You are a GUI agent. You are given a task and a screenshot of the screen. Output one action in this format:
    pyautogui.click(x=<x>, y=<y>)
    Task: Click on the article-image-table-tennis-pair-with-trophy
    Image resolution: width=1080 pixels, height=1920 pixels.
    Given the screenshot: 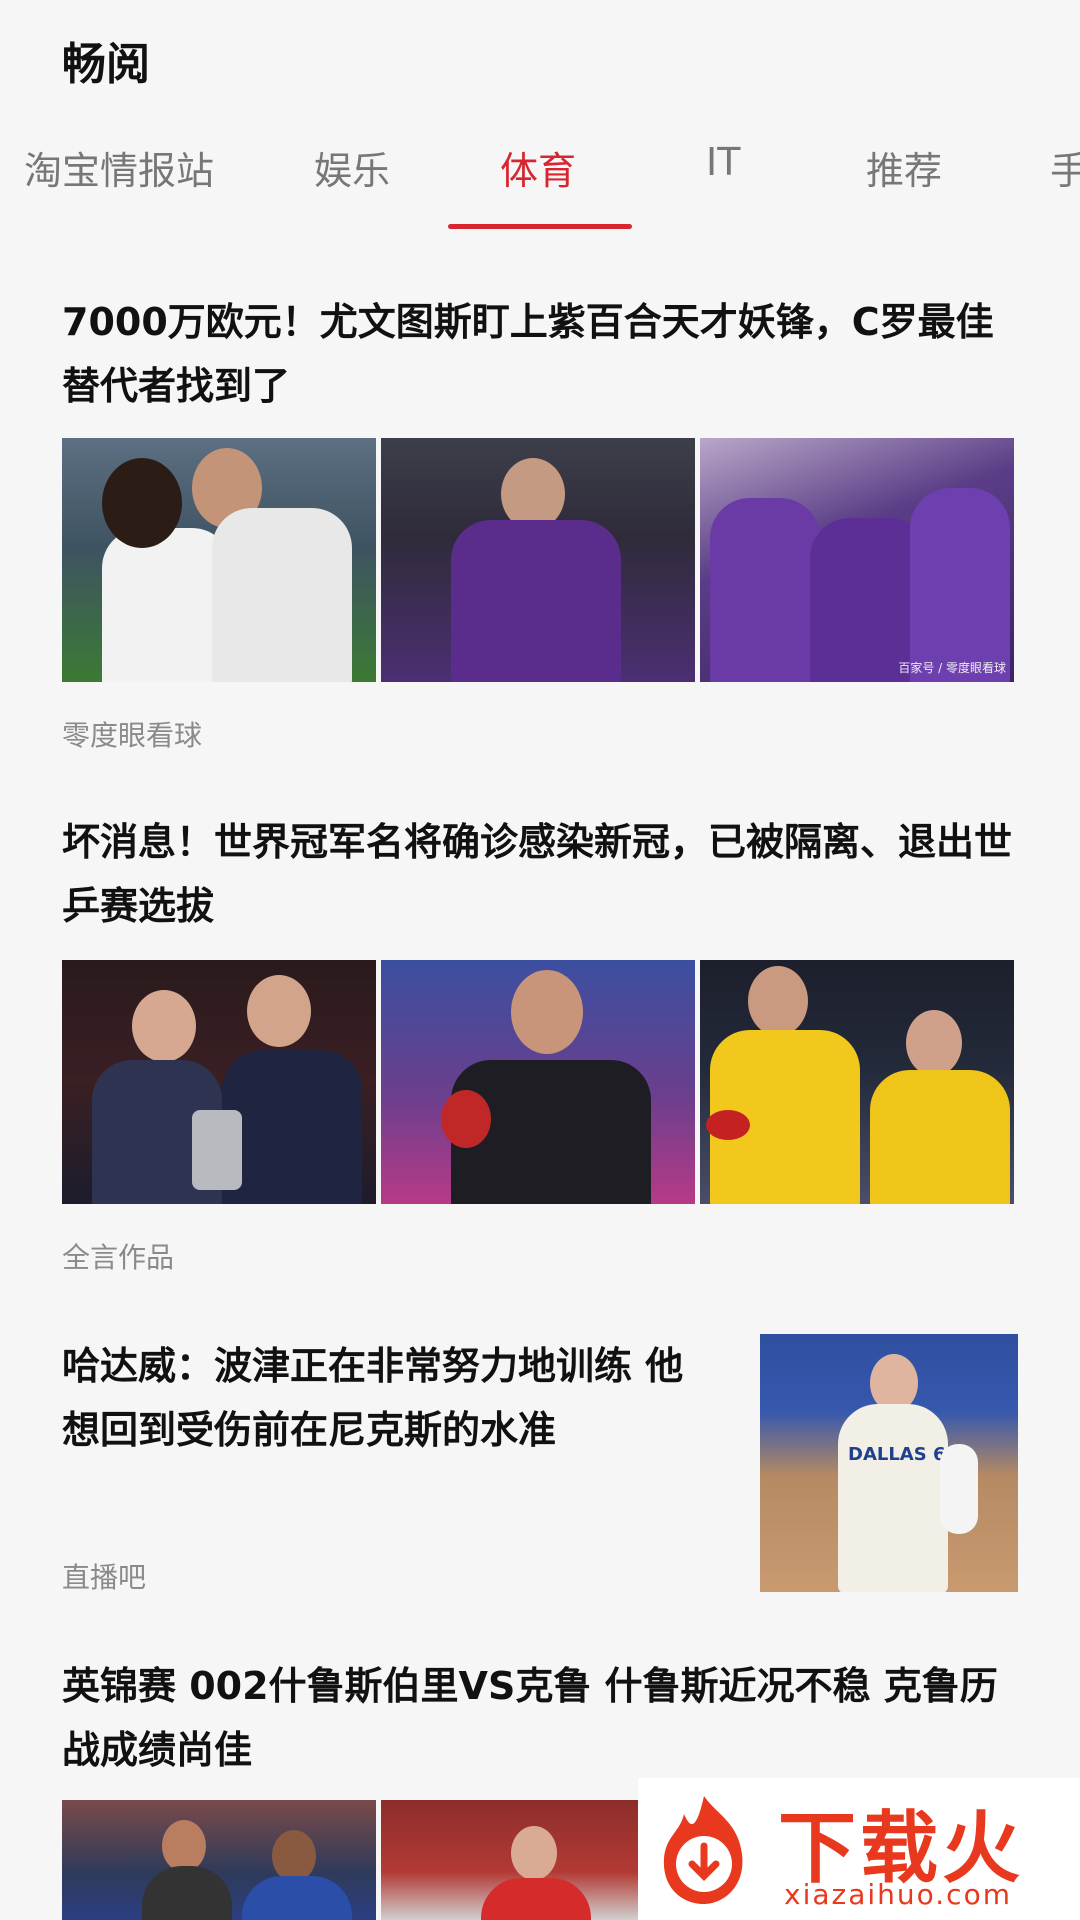 What is the action you would take?
    pyautogui.click(x=219, y=1082)
    